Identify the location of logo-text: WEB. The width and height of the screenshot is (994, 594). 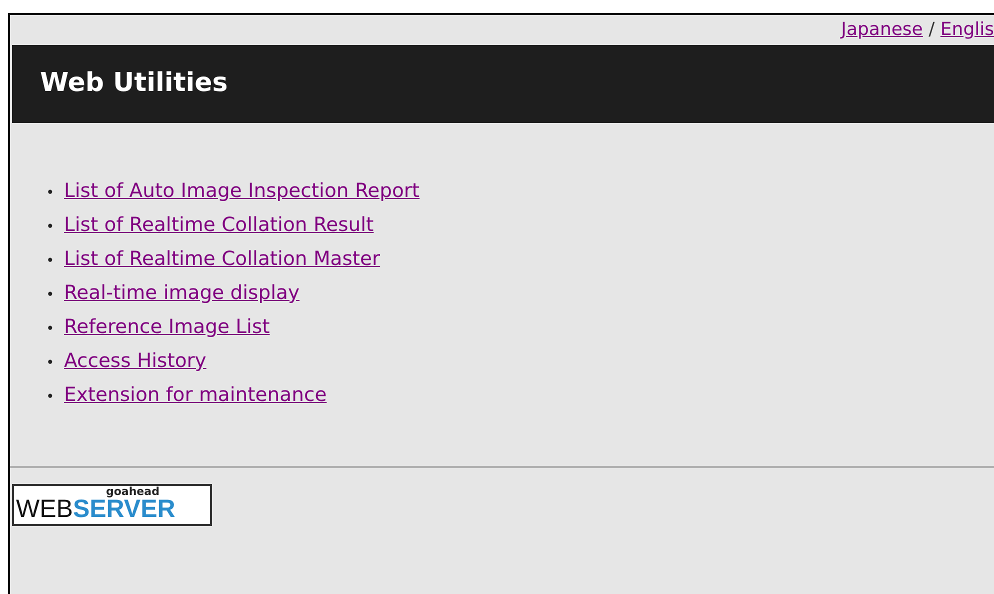
(44, 509).